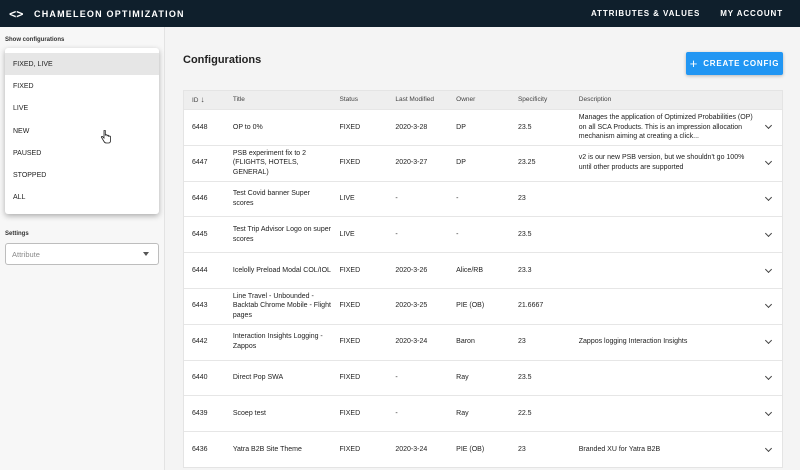 Image resolution: width=800 pixels, height=470 pixels. What do you see at coordinates (360, 99) in the screenshot?
I see `column-header-status: Status` at bounding box center [360, 99].